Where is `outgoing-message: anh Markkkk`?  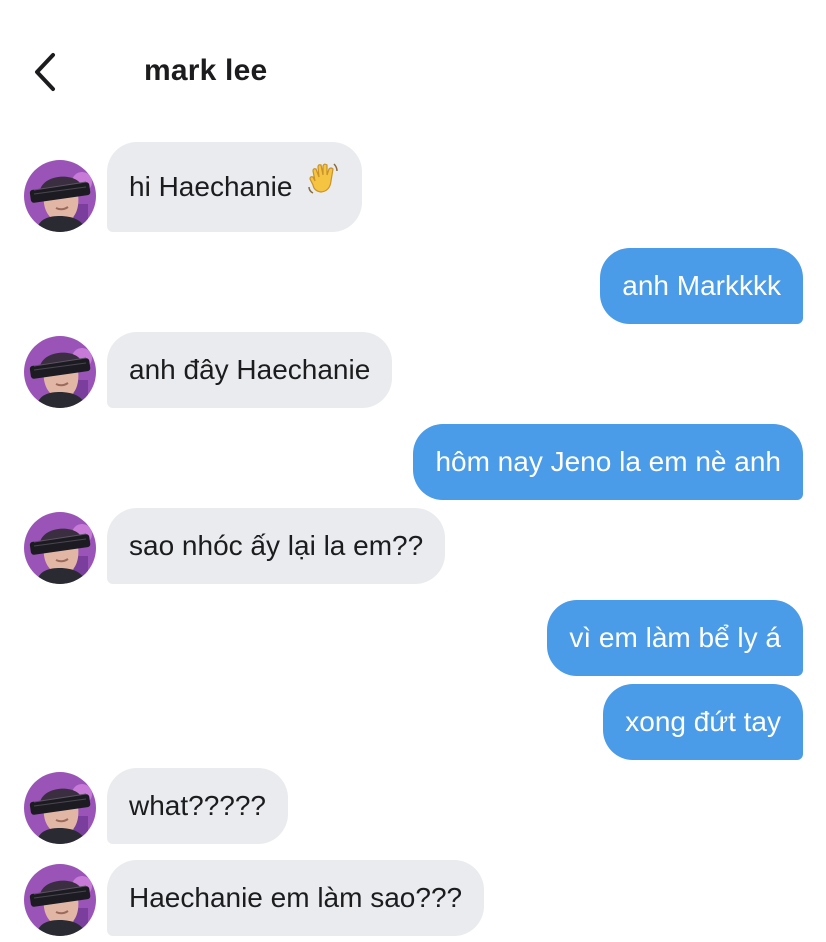
outgoing-message: anh Markkkk is located at coordinates (701, 286).